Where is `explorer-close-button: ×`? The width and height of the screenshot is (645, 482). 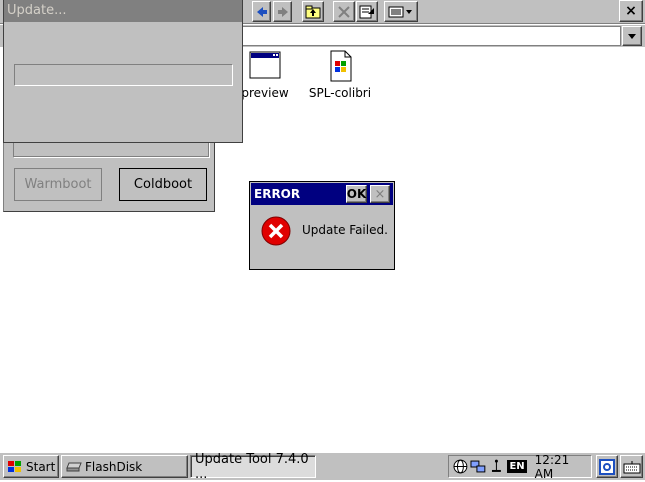
explorer-close-button: × is located at coordinates (631, 11).